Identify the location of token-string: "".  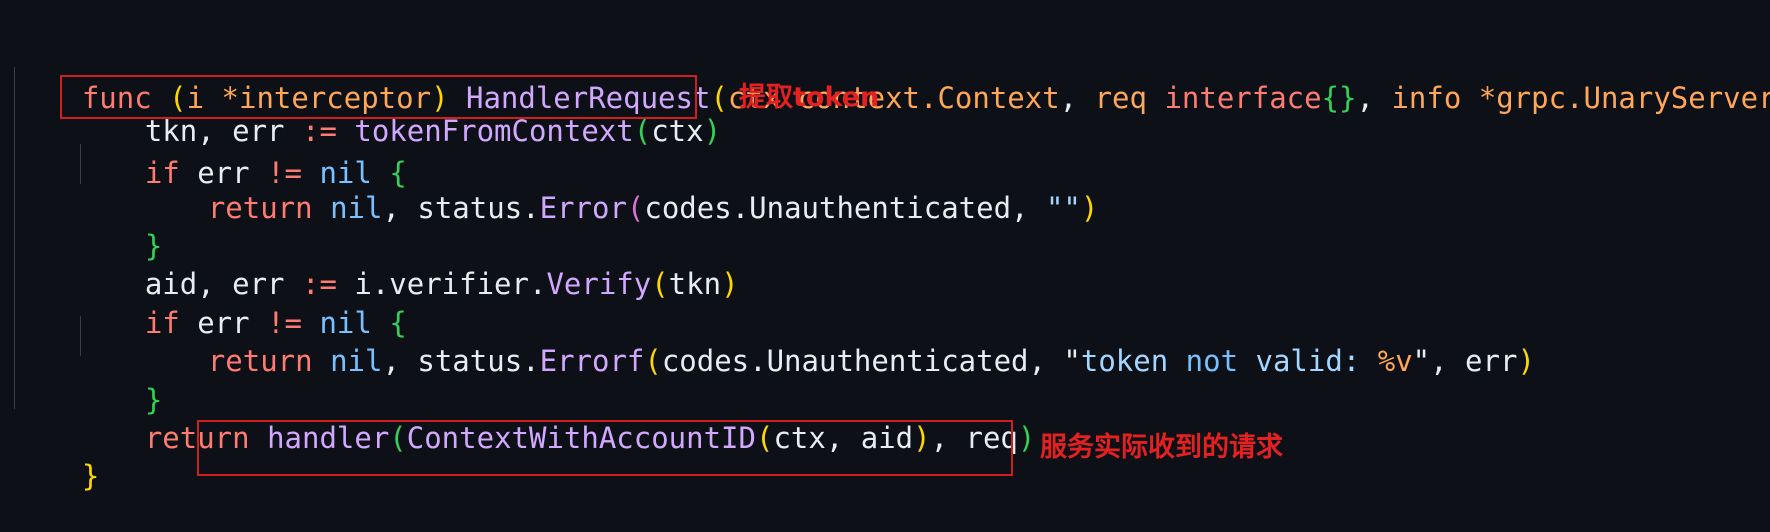
(1063, 208).